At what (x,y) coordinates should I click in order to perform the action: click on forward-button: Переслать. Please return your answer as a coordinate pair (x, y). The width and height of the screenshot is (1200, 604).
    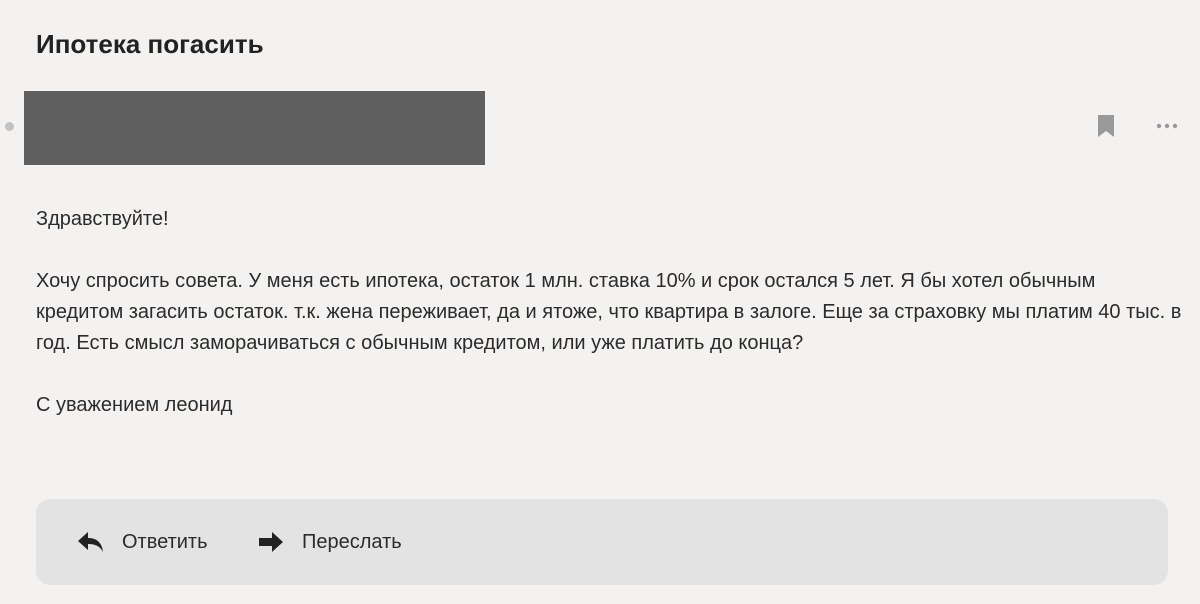
    Looking at the image, I should click on (330, 542).